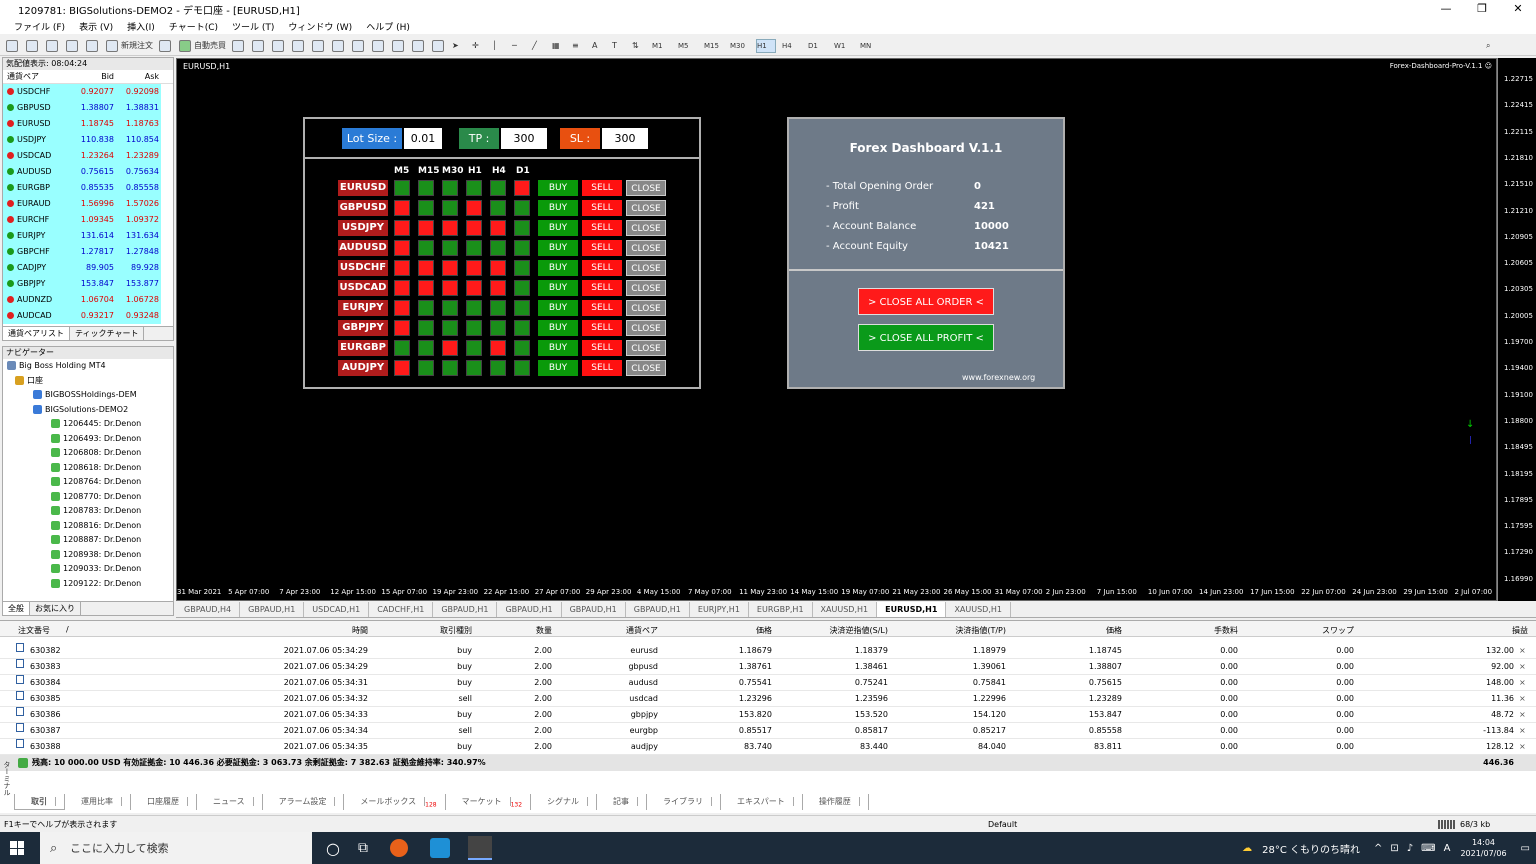 The height and width of the screenshot is (864, 1536). Describe the element at coordinates (388, 26) in the screenshot. I see `menu-help: ヘルプ (H)` at that location.